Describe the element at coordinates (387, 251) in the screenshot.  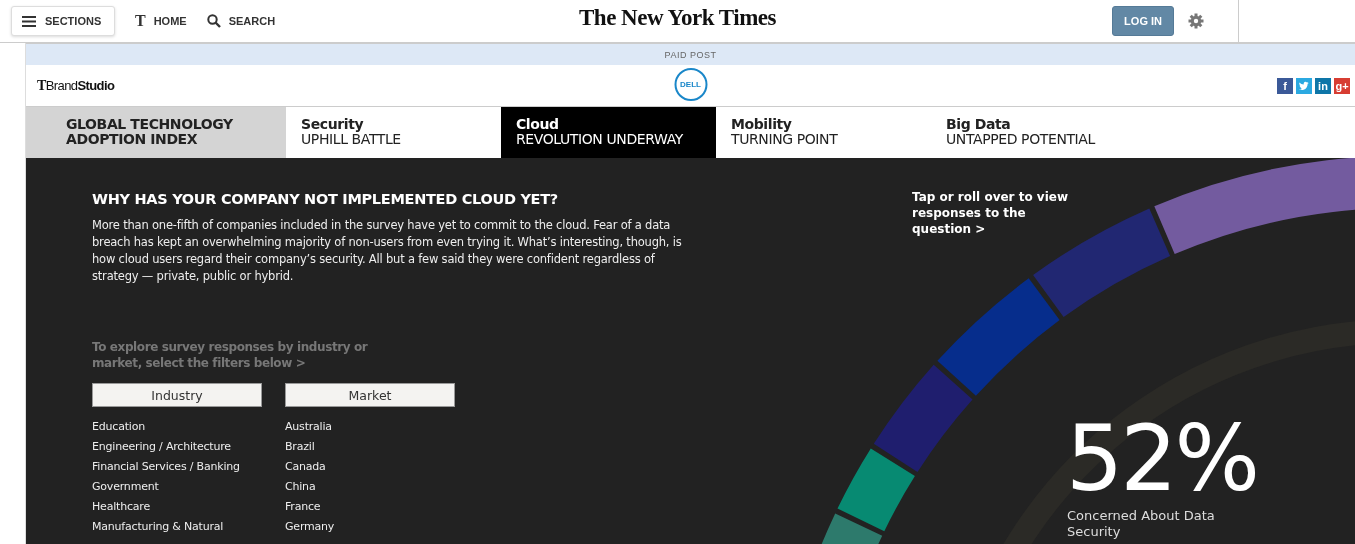
I see `intro-paragraph: More than one-fifth of companies included in the survey have yet to commit to the cloud. Fear of a data breach has kept an overwhelming majority of non-users from even trying it. What’s interesting, though, is how cloud users regard their company’s security. All but a few said they were confident regardless of strategy — private, public or hybrid.` at that location.